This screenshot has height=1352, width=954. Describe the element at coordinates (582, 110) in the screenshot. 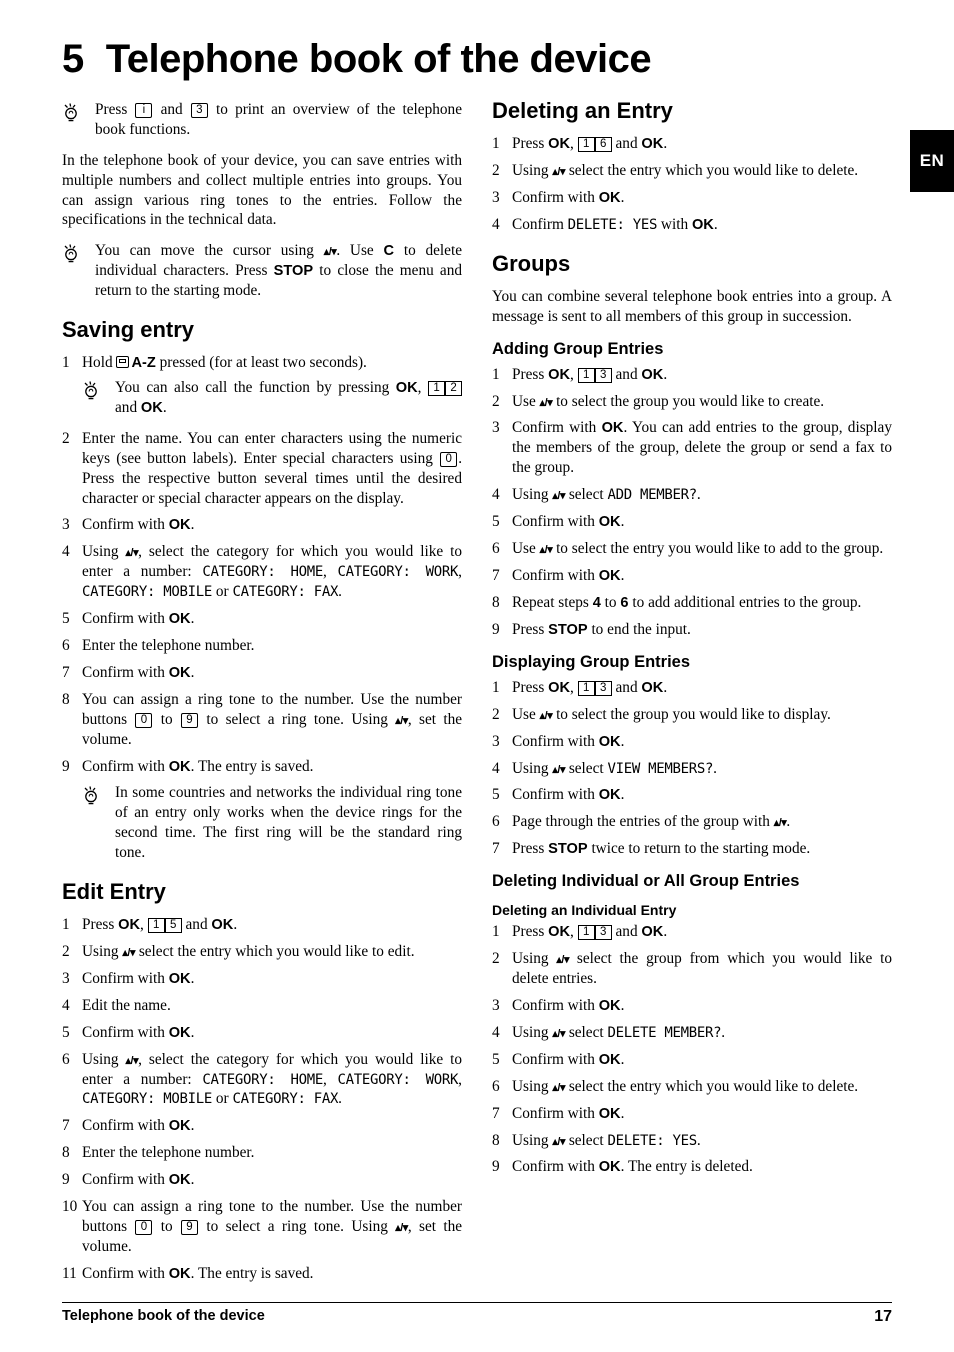

I see `section-deleting-entry-heading: Deleting an Entry` at that location.